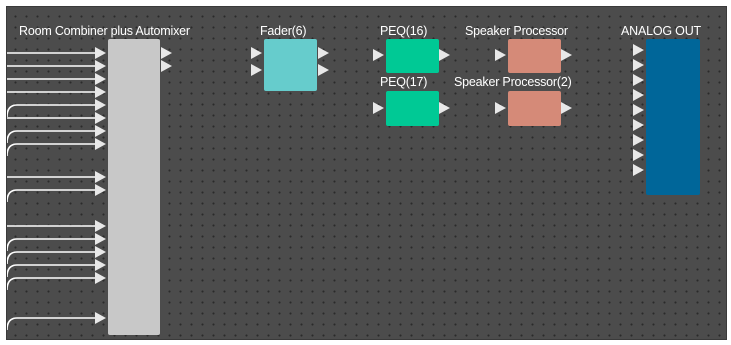 This screenshot has height=345, width=731. I want to click on room-combiner-label: Room Combiner plus Automixer, so click(104, 31).